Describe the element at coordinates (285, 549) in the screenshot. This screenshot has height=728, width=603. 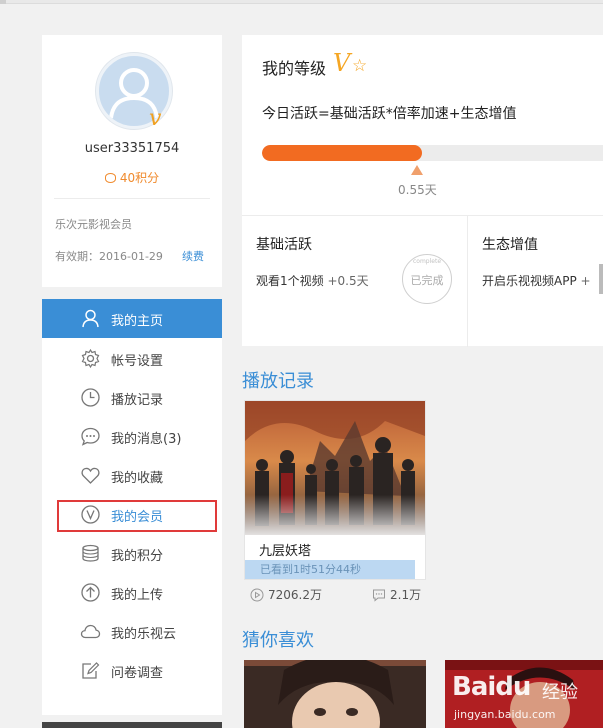
I see `video-title: 九层妖塔` at that location.